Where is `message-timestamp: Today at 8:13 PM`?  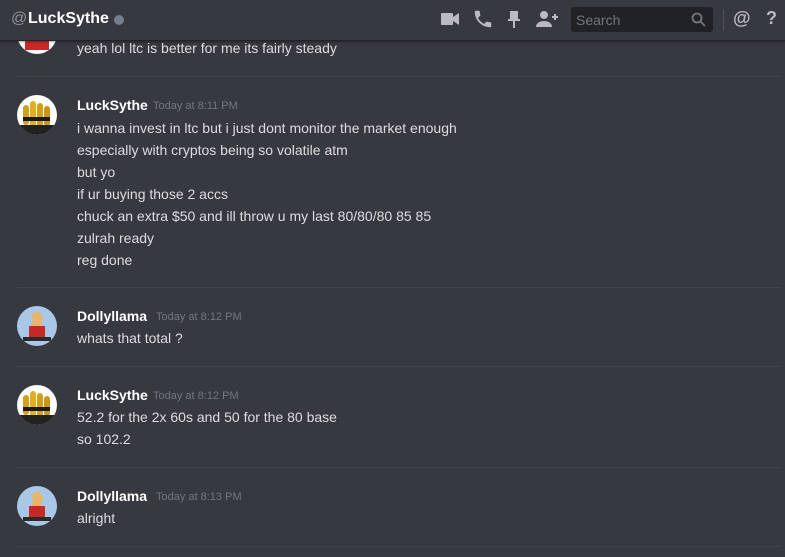 message-timestamp: Today at 8:13 PM is located at coordinates (199, 497).